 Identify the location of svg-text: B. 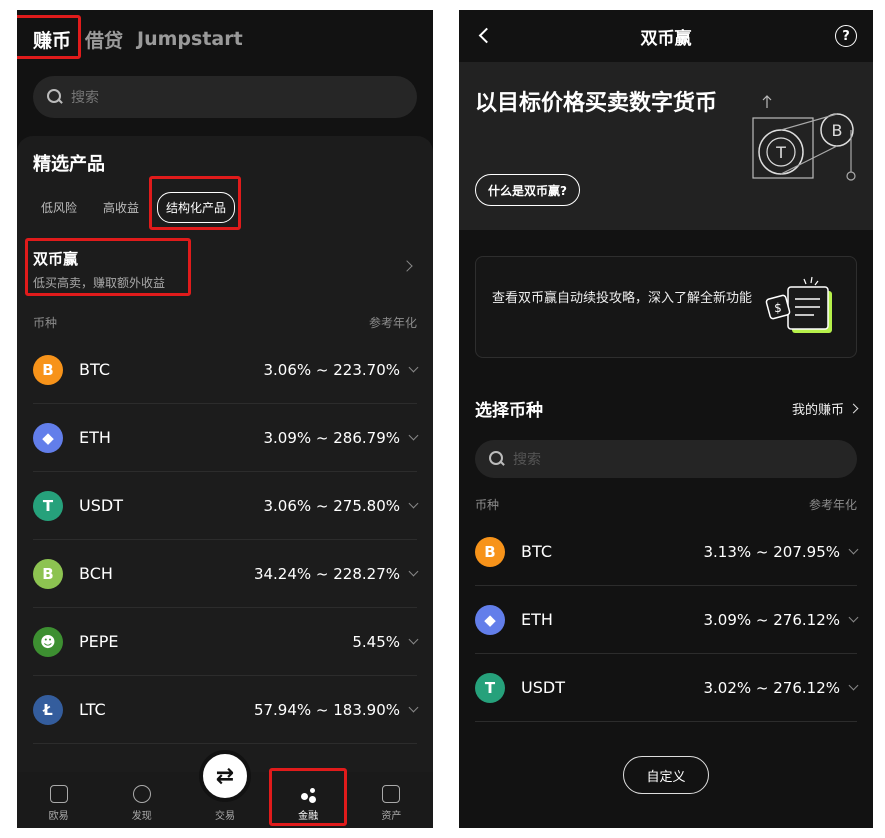
(837, 130).